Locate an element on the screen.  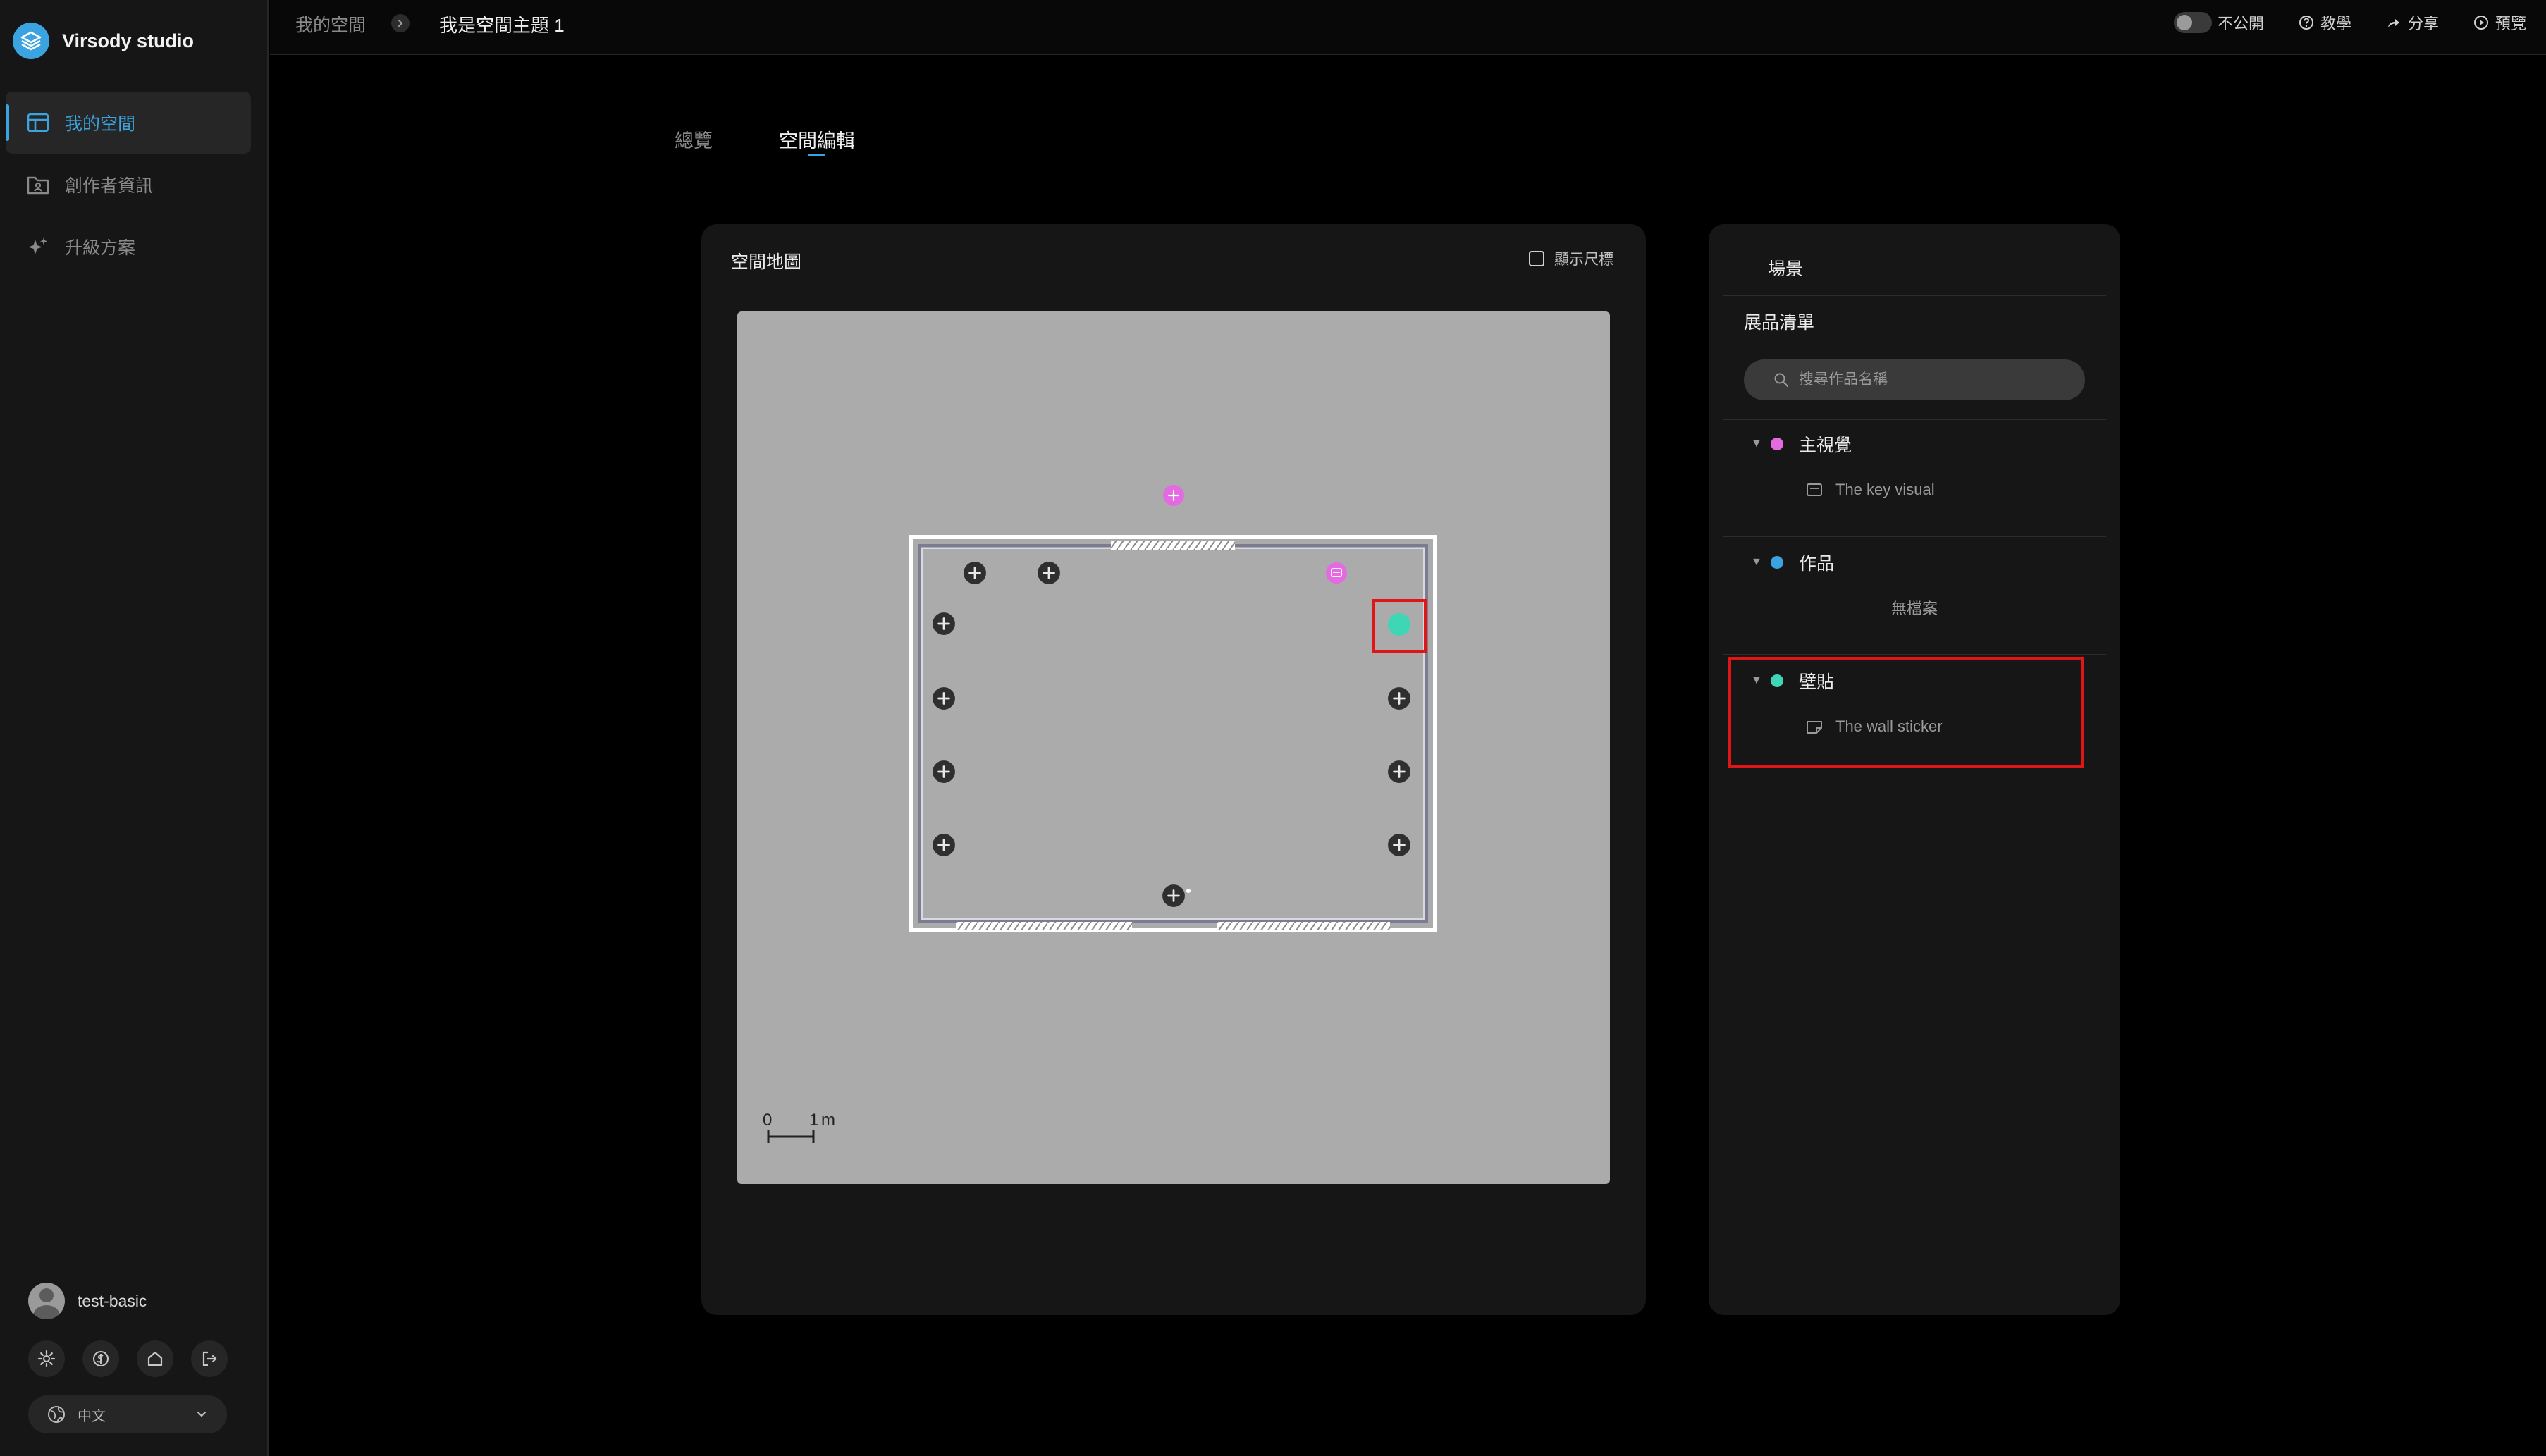
tab-space-edit: 空間編輯 is located at coordinates (817, 139).